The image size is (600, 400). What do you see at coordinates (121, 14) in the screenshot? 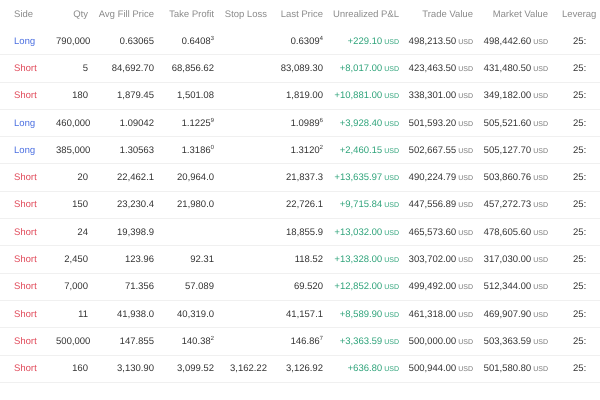
I see `column-header: Avg Fill Price` at bounding box center [121, 14].